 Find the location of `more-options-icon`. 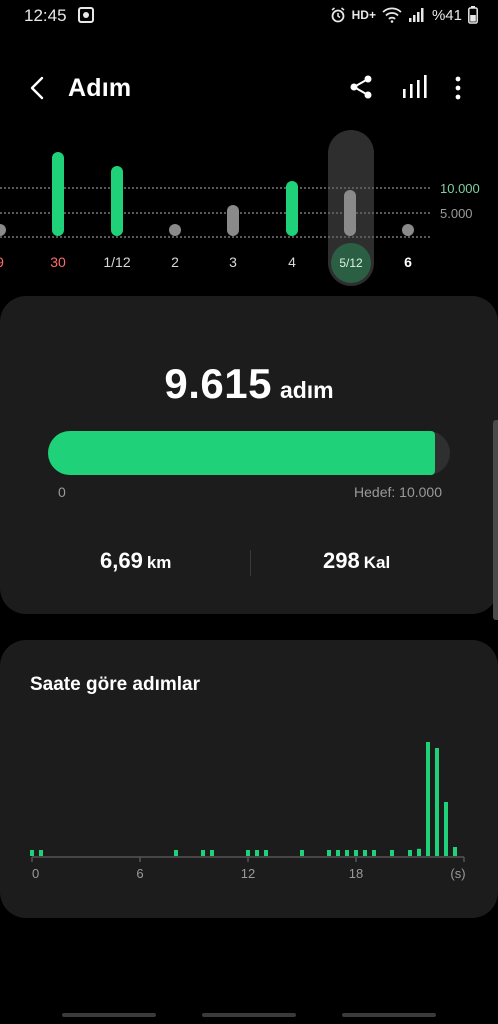

more-options-icon is located at coordinates (458, 88).